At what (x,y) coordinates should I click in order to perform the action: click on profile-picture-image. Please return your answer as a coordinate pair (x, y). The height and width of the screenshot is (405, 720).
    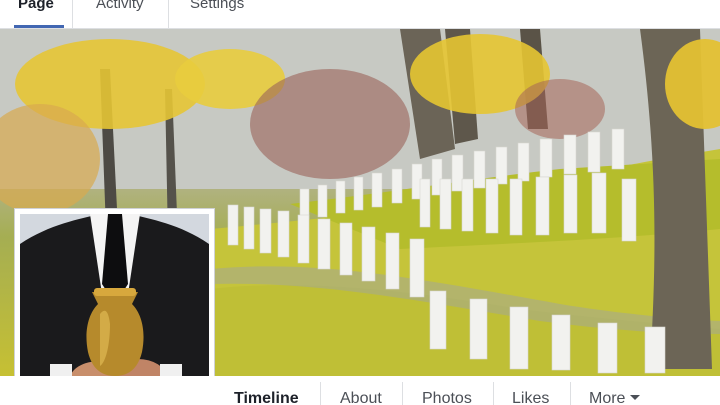
    Looking at the image, I should click on (114, 306).